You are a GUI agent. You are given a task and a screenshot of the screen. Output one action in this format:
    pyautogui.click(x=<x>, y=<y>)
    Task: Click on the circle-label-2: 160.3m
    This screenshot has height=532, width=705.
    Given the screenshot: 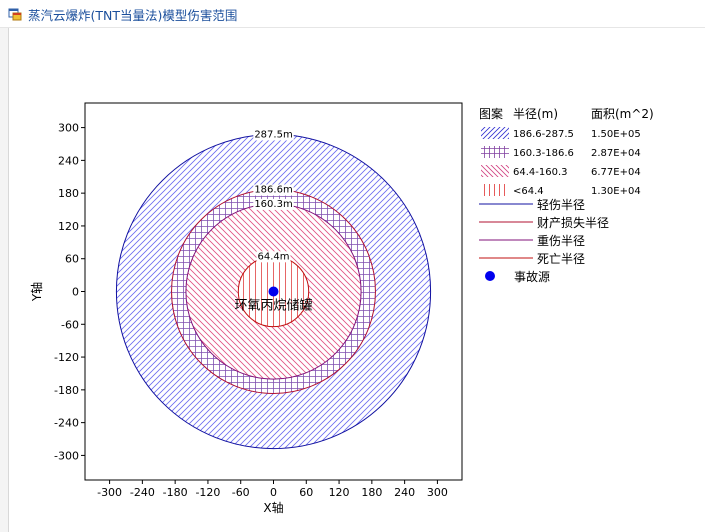 What is the action you would take?
    pyautogui.click(x=273, y=204)
    